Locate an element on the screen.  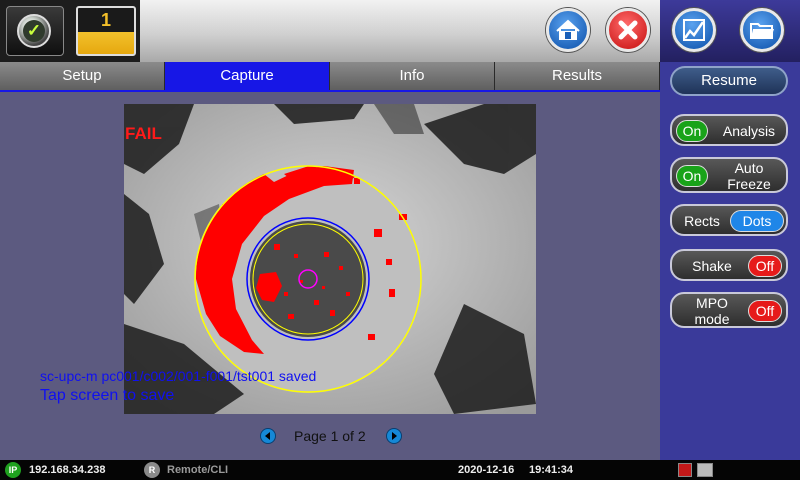
remote-icon: R is located at coordinates (152, 470).